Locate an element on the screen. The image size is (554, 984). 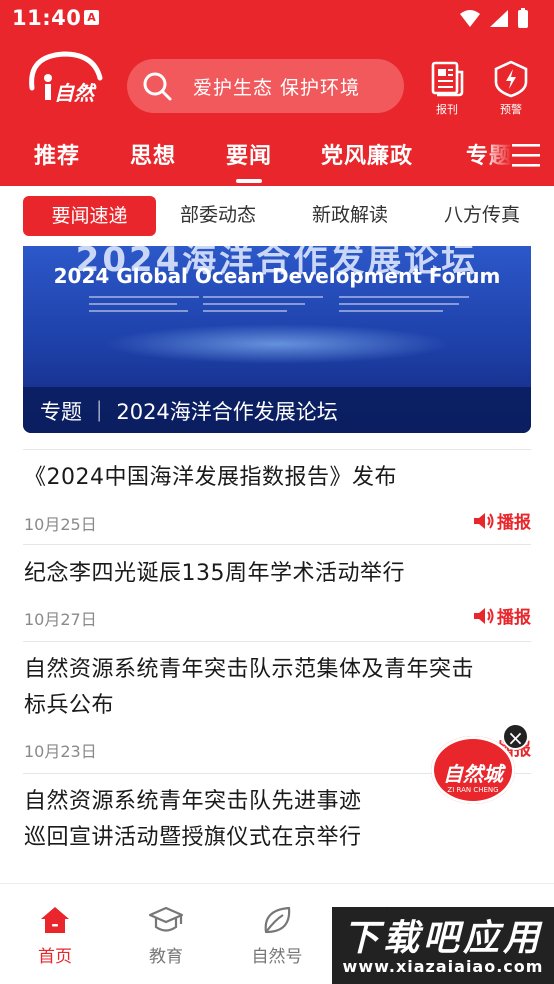
search-bar: 爱护生态 保护环境 is located at coordinates (265, 86).